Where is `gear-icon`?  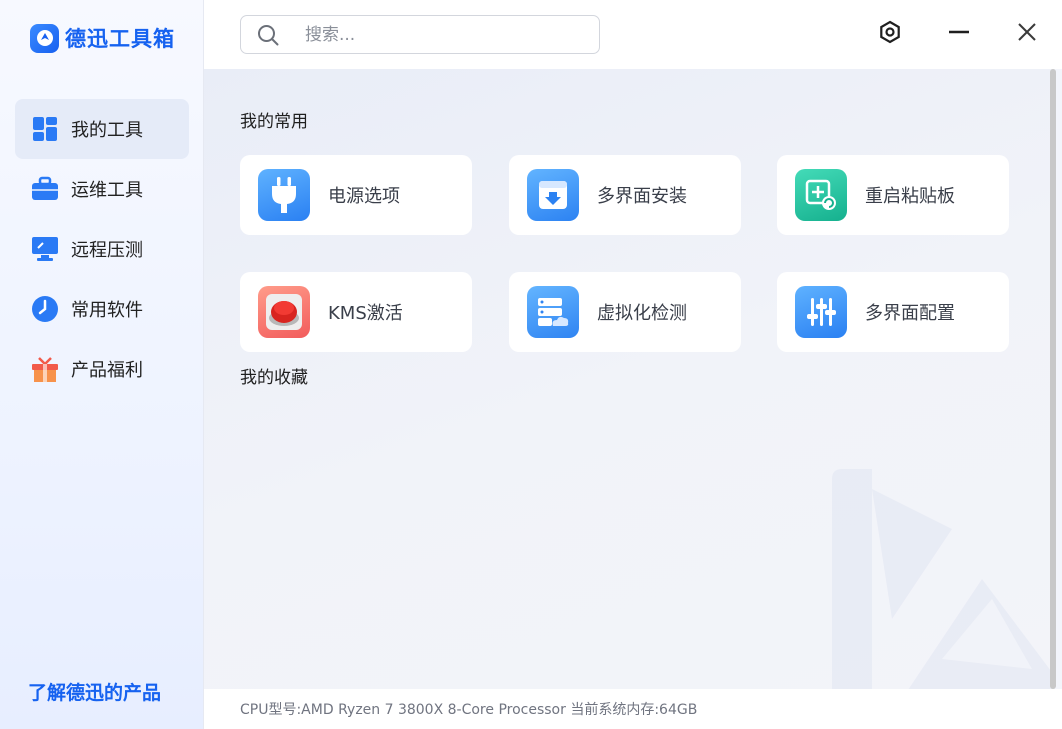 gear-icon is located at coordinates (890, 34).